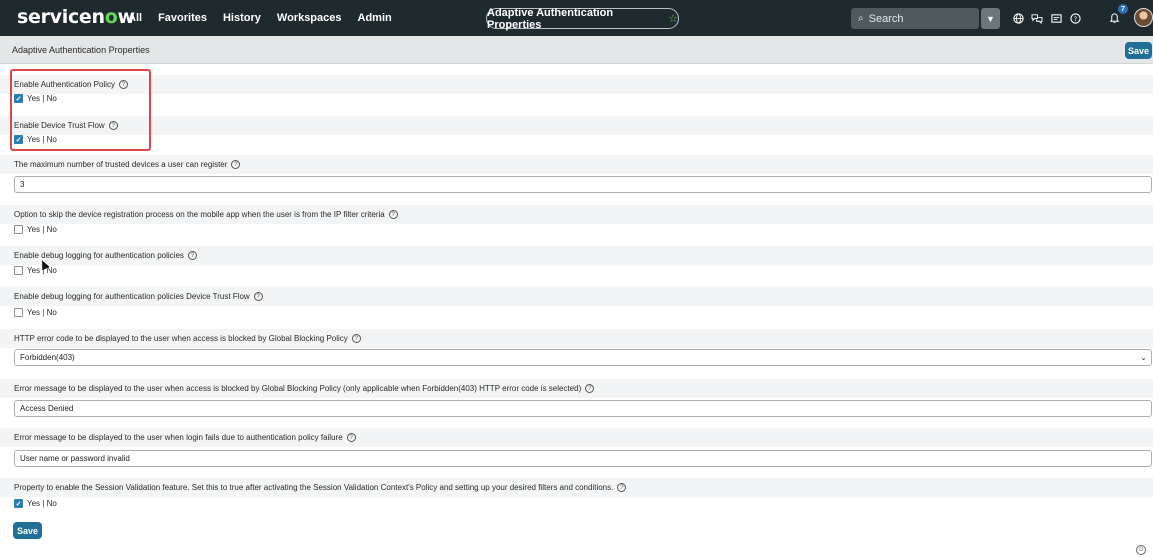 Image resolution: width=1153 pixels, height=558 pixels. I want to click on page-title: Adaptive Authentication Properties, so click(81, 50).